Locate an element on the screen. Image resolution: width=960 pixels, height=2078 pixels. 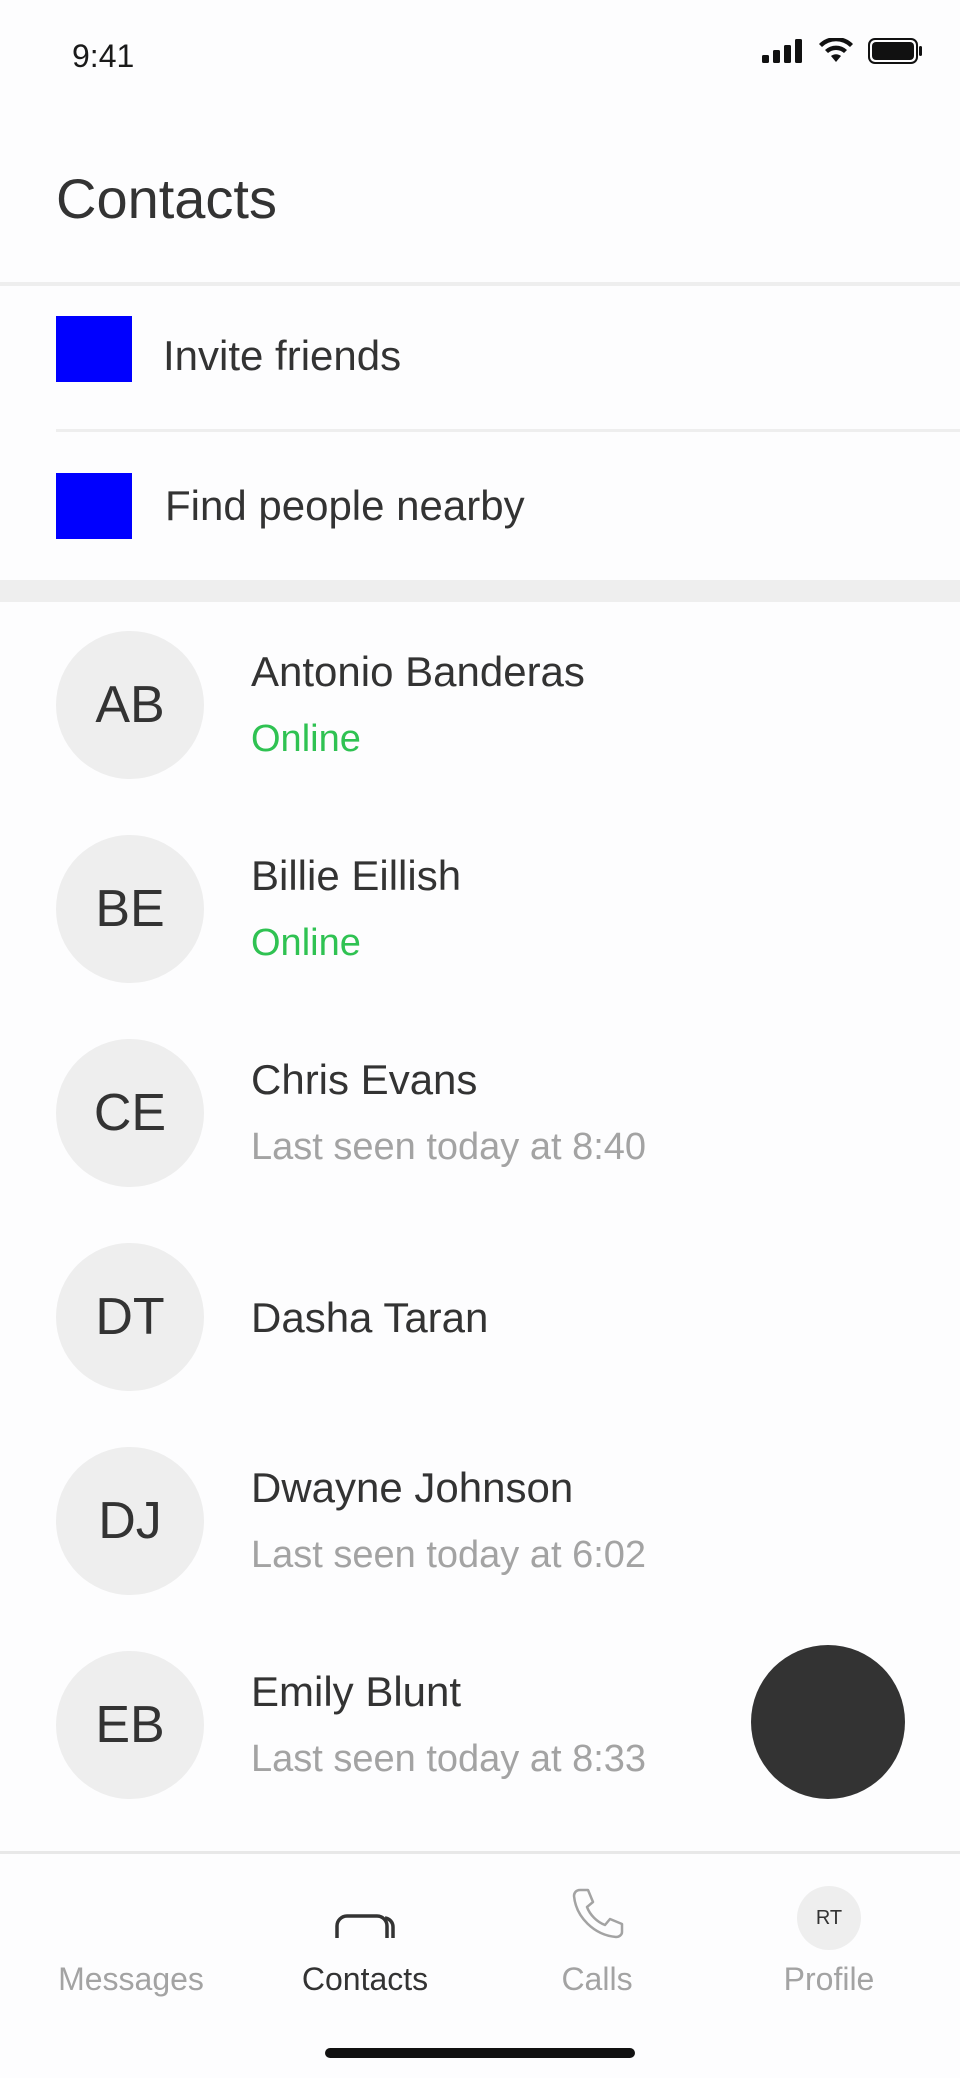
signal-icon is located at coordinates (782, 51).